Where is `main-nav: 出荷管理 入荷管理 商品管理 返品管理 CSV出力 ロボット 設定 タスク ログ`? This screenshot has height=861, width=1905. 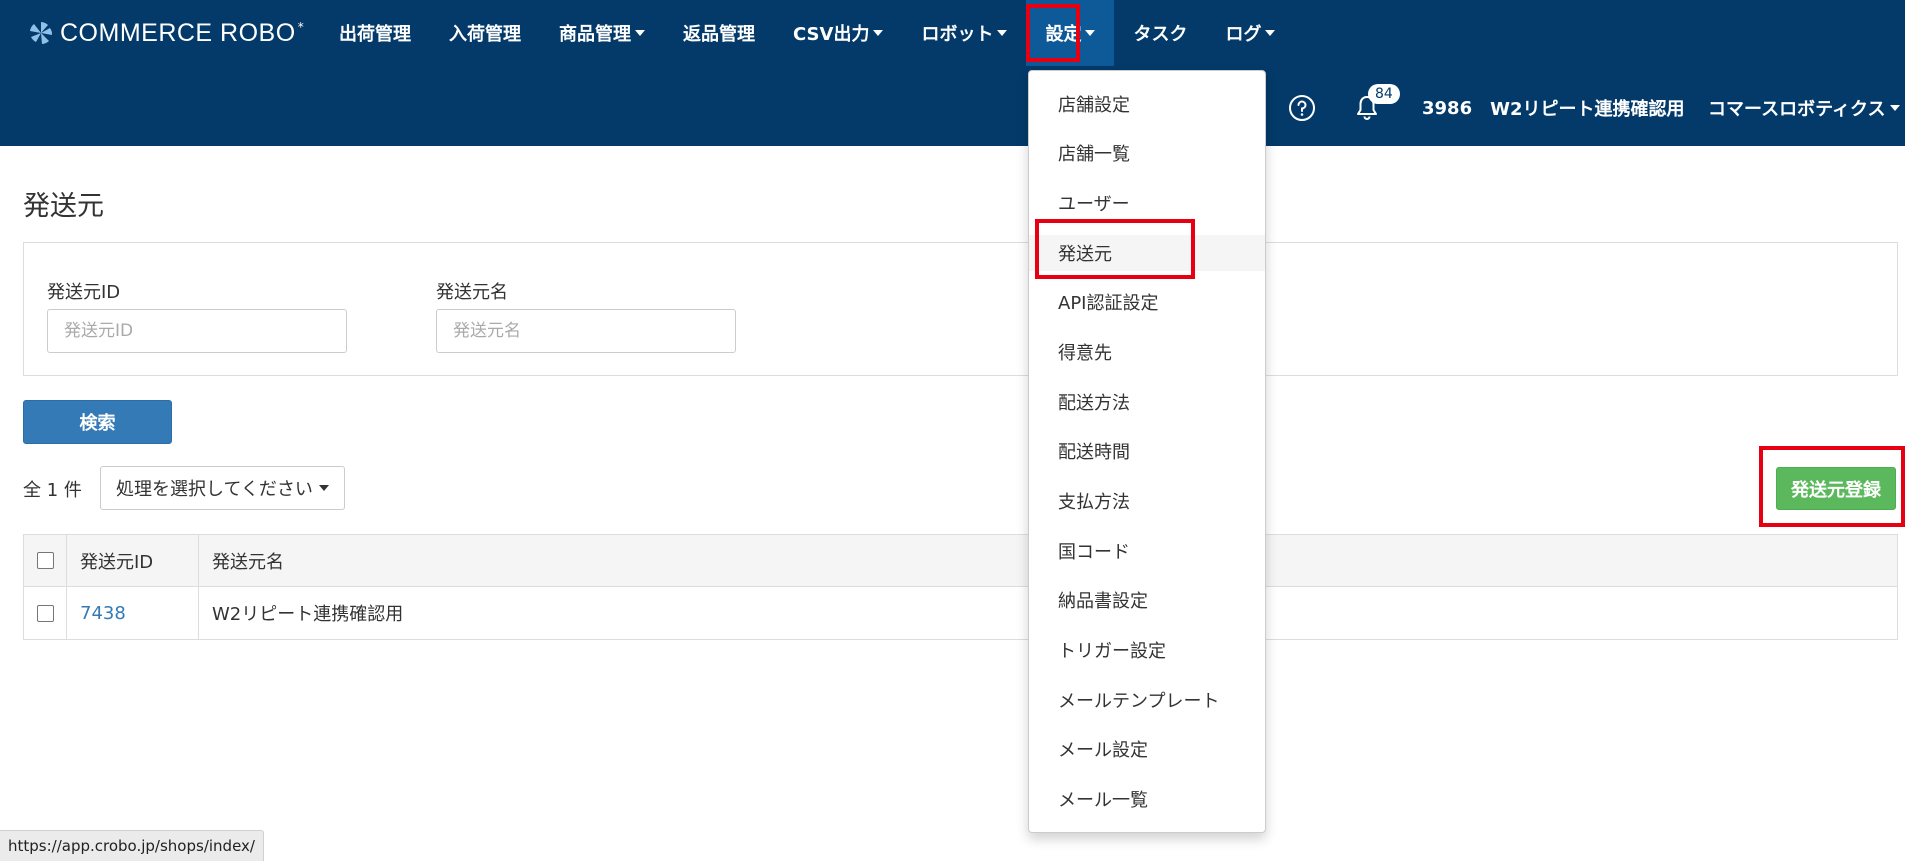 main-nav: 出荷管理 入荷管理 商品管理 返品管理 CSV出力 ロボット 設定 タスク ログ is located at coordinates (807, 33).